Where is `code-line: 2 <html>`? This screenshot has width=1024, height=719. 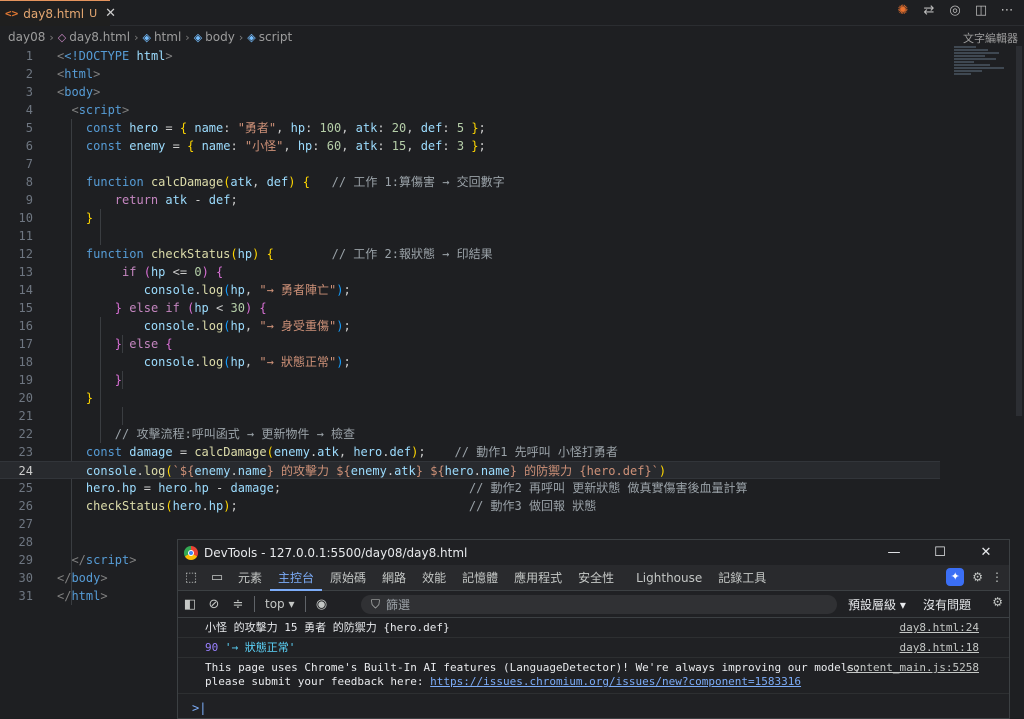
code-line: 2 <html> is located at coordinates (63, 74).